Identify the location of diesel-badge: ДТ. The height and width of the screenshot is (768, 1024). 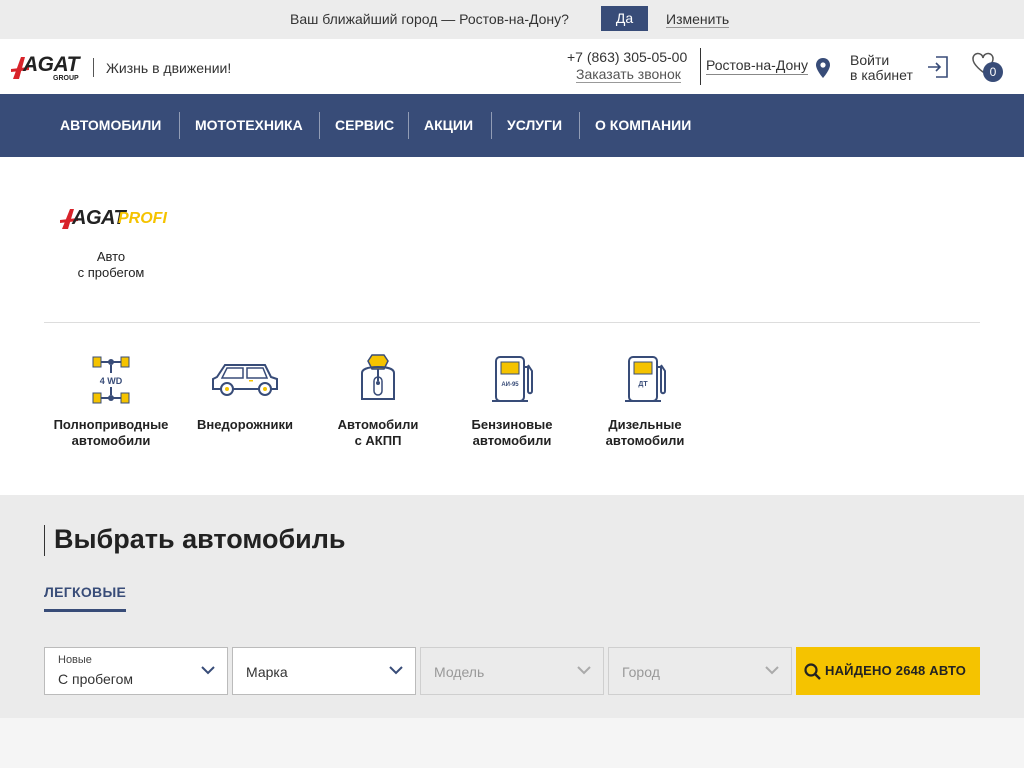
(643, 384).